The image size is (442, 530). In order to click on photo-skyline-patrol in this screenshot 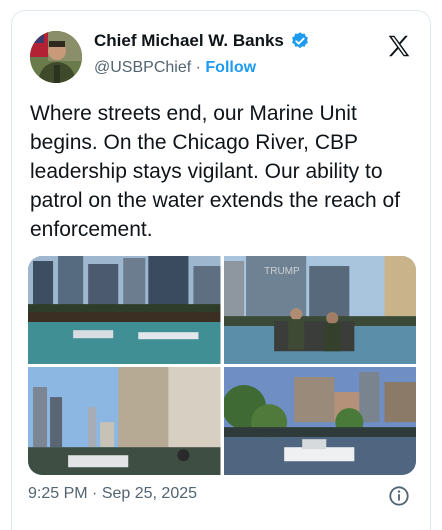, I will do `click(124, 421)`.